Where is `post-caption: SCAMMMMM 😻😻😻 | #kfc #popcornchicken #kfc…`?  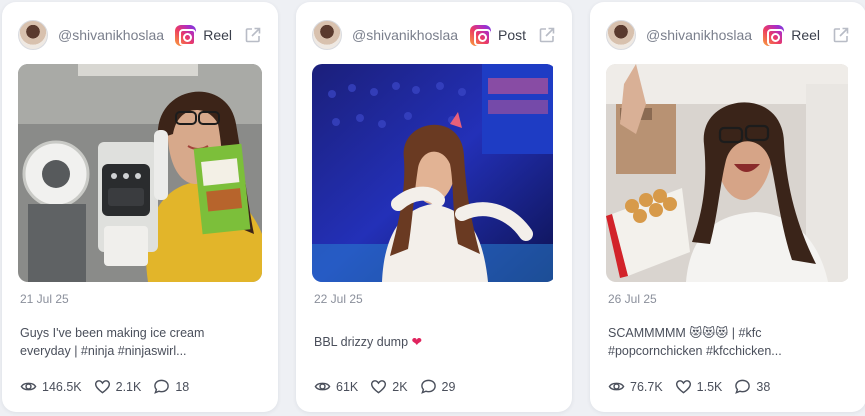
post-caption: SCAMMMMM 😻😻😻 | #kfc #popcornchicken #kfc… is located at coordinates (729, 342).